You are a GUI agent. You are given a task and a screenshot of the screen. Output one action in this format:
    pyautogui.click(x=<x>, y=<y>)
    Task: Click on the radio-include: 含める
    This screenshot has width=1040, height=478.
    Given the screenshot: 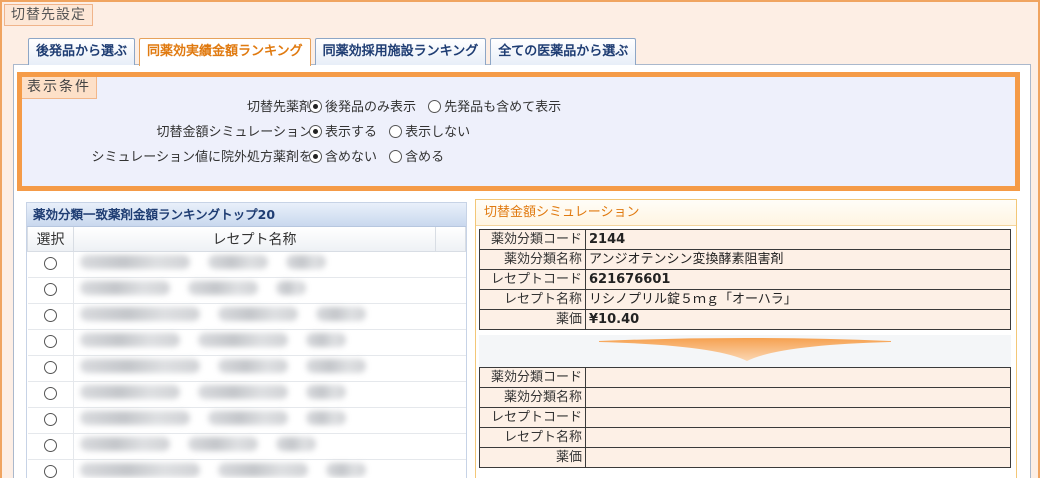 What is the action you would take?
    pyautogui.click(x=416, y=157)
    